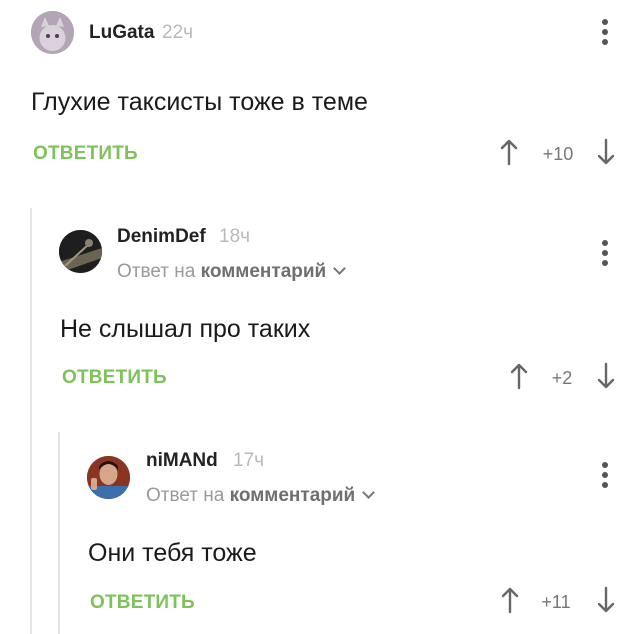 This screenshot has width=640, height=634. What do you see at coordinates (556, 602) in the screenshot?
I see `rating-count: +11` at bounding box center [556, 602].